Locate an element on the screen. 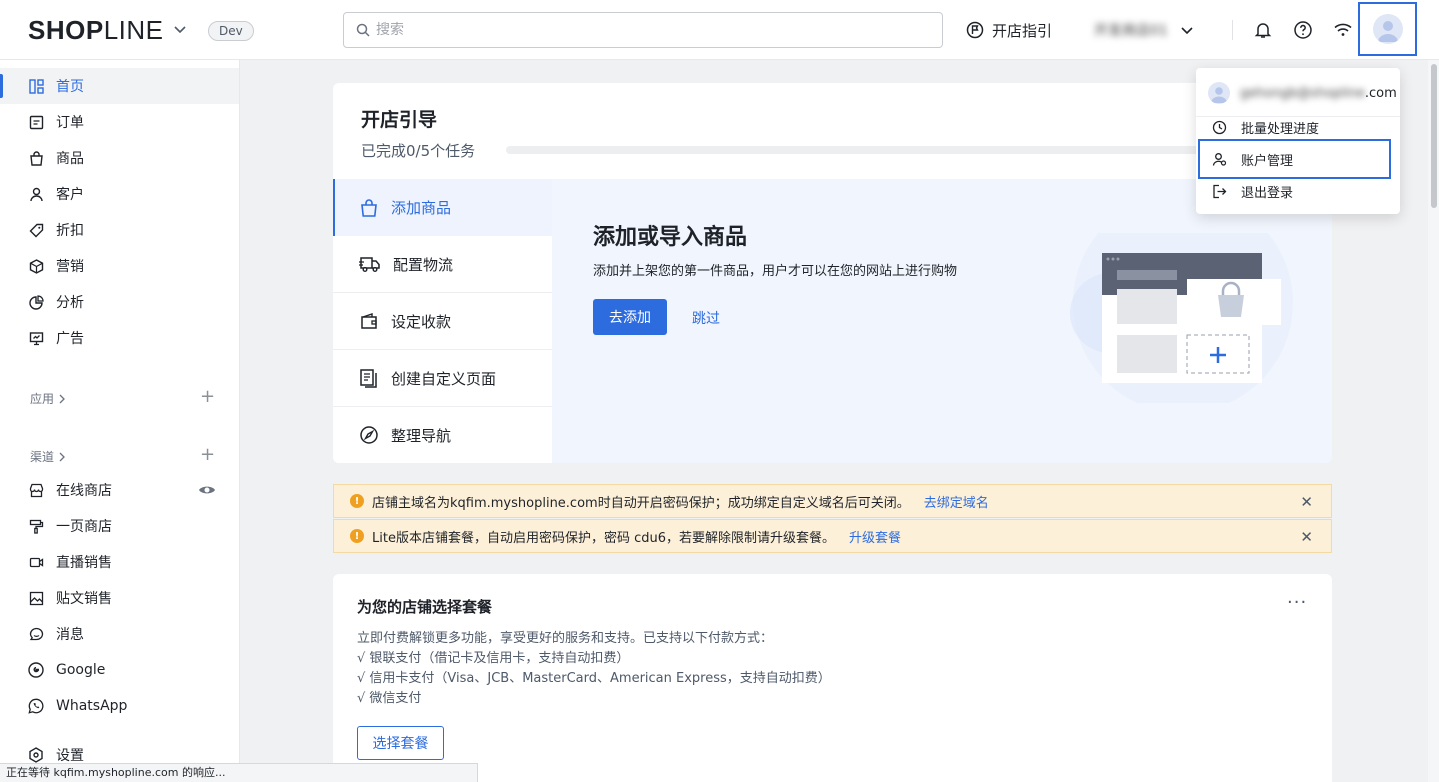 The image size is (1439, 782). user-icon is located at coordinates (36, 194).